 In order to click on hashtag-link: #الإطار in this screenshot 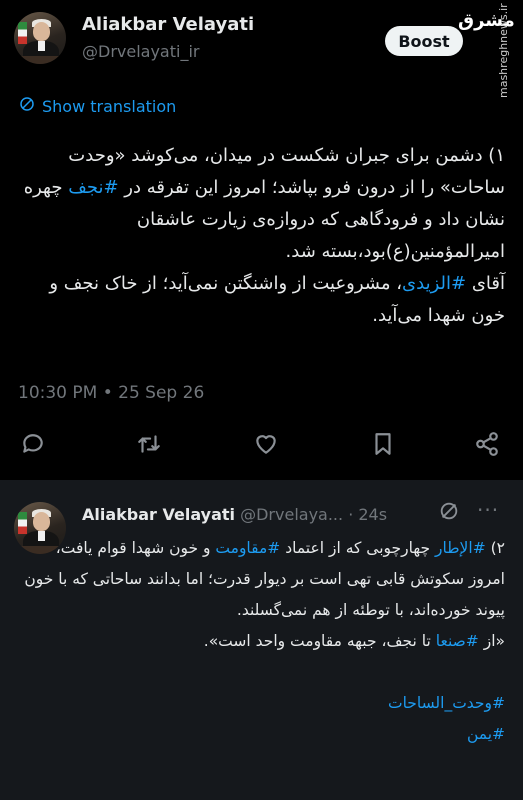, I will do `click(460, 548)`.